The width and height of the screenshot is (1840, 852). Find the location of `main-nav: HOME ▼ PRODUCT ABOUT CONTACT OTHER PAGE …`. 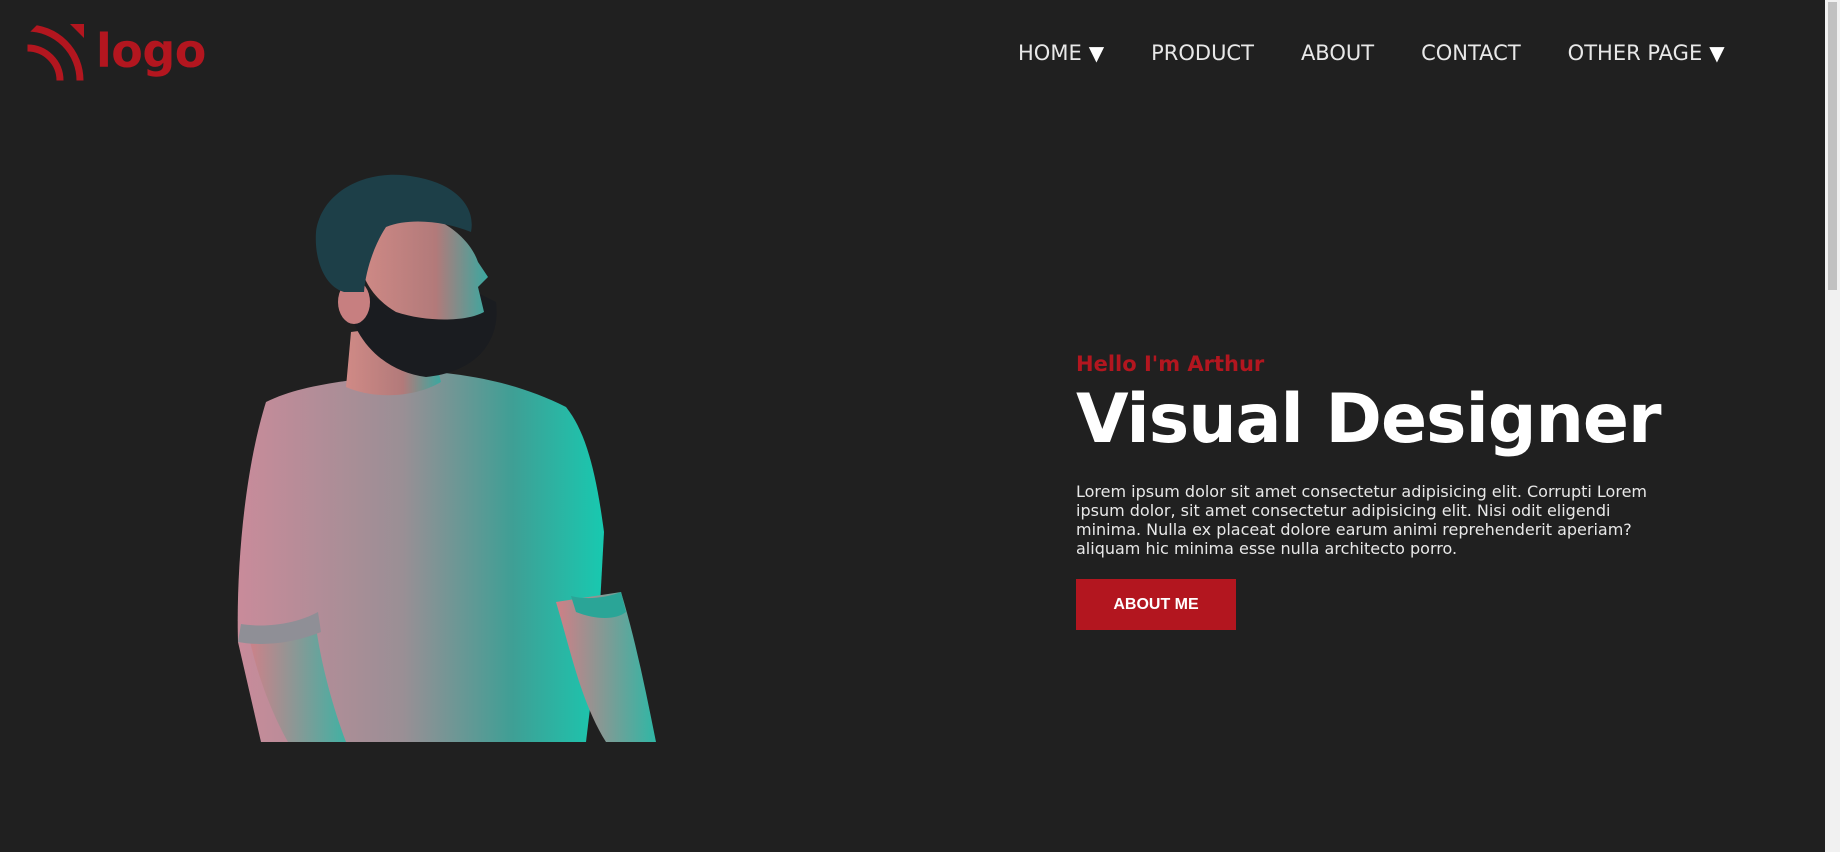

main-nav: HOME ▼ PRODUCT ABOUT CONTACT OTHER PAGE … is located at coordinates (1371, 53).